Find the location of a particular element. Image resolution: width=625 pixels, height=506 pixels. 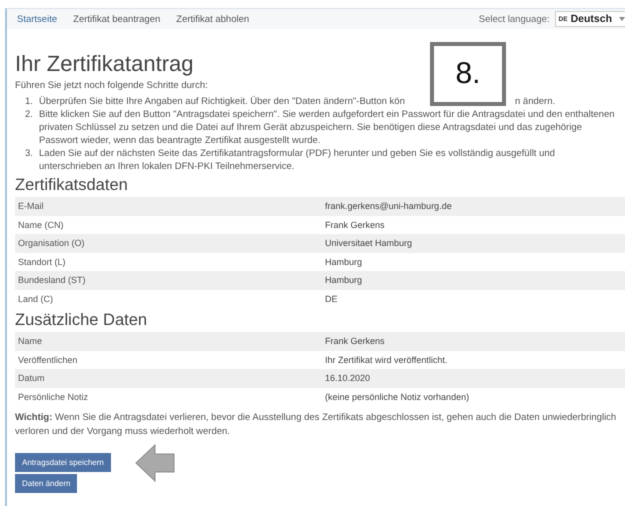

field-value: frank.gerkens@uni-hamburg.de is located at coordinates (388, 206).